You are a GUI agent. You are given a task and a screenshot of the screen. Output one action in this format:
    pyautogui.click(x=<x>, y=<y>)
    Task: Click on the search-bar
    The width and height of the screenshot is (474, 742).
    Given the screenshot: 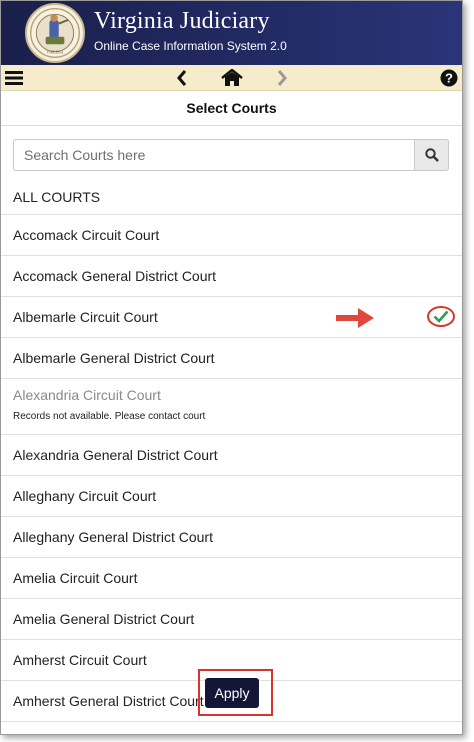 What is the action you would take?
    pyautogui.click(x=231, y=157)
    